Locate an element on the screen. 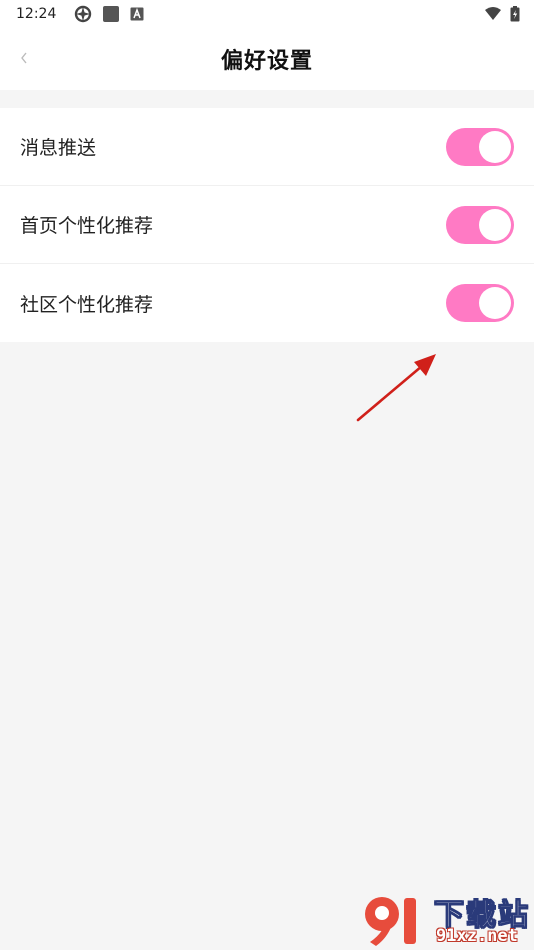  home-recommend-toggle is located at coordinates (480, 224).